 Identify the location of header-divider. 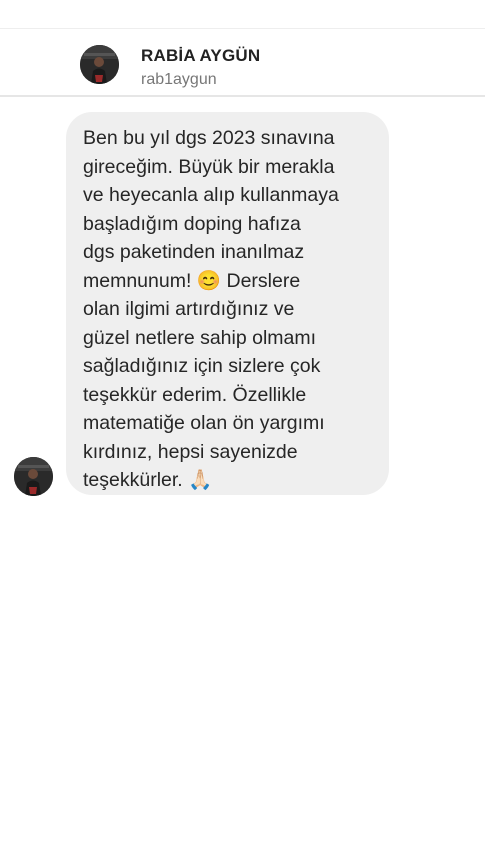
(242, 96).